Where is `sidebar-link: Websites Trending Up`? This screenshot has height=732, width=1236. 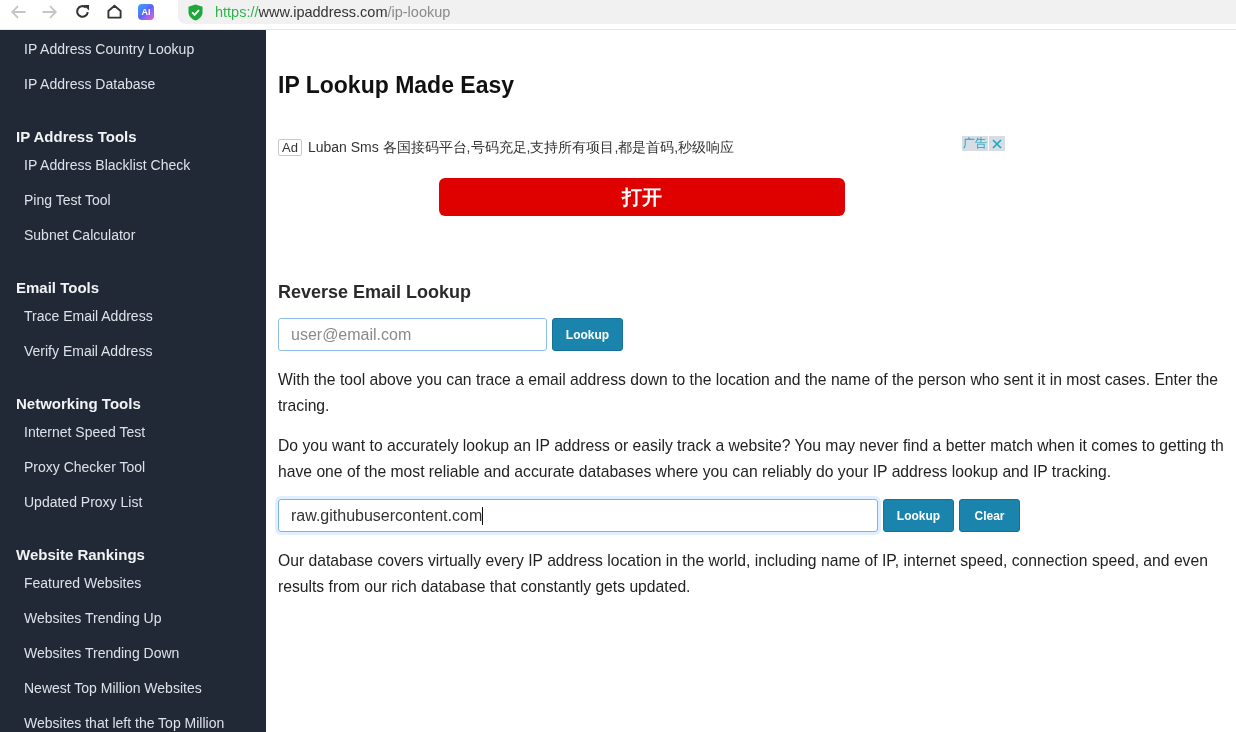 sidebar-link: Websites Trending Up is located at coordinates (93, 618).